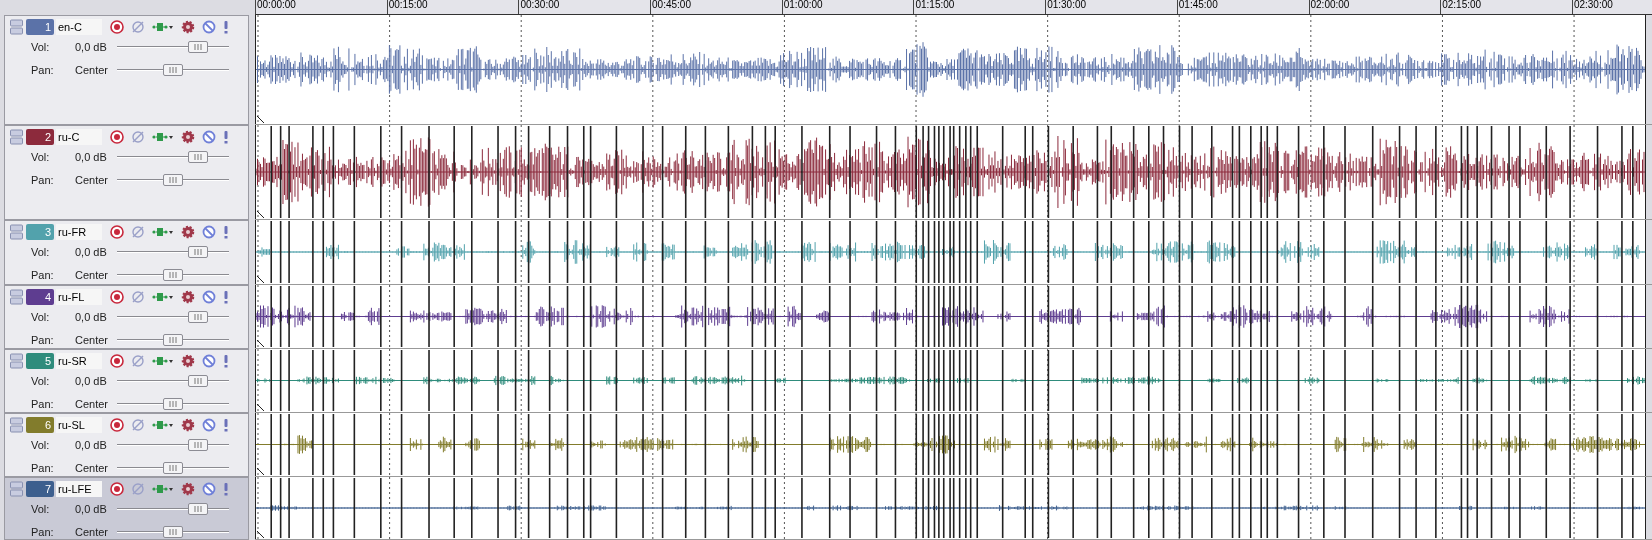  Describe the element at coordinates (79, 27) in the screenshot. I see `track-name-field: en-C` at that location.